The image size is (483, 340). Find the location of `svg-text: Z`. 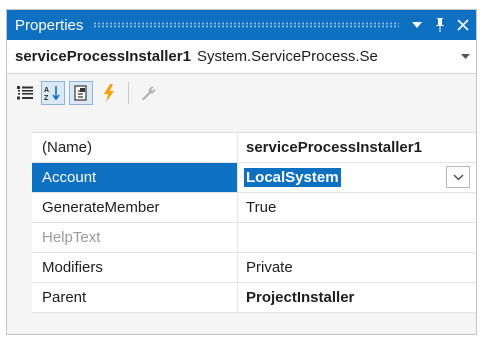

svg-text: Z is located at coordinates (46, 98).